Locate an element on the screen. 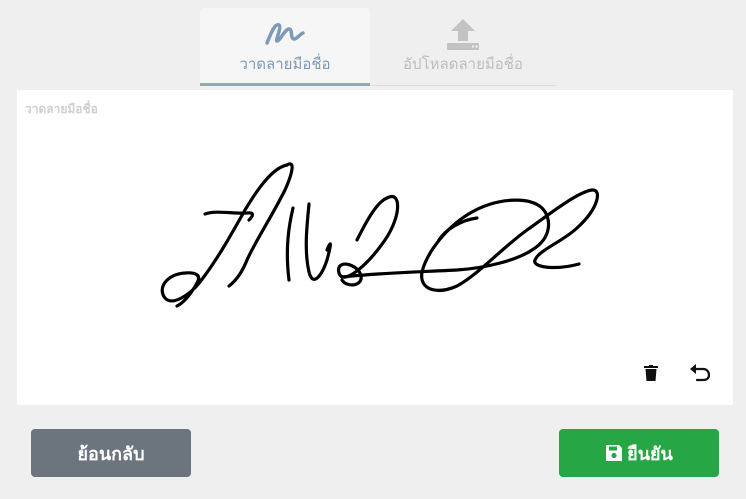 The image size is (746, 499). confirm-button-label: ยืนยัน is located at coordinates (650, 454).